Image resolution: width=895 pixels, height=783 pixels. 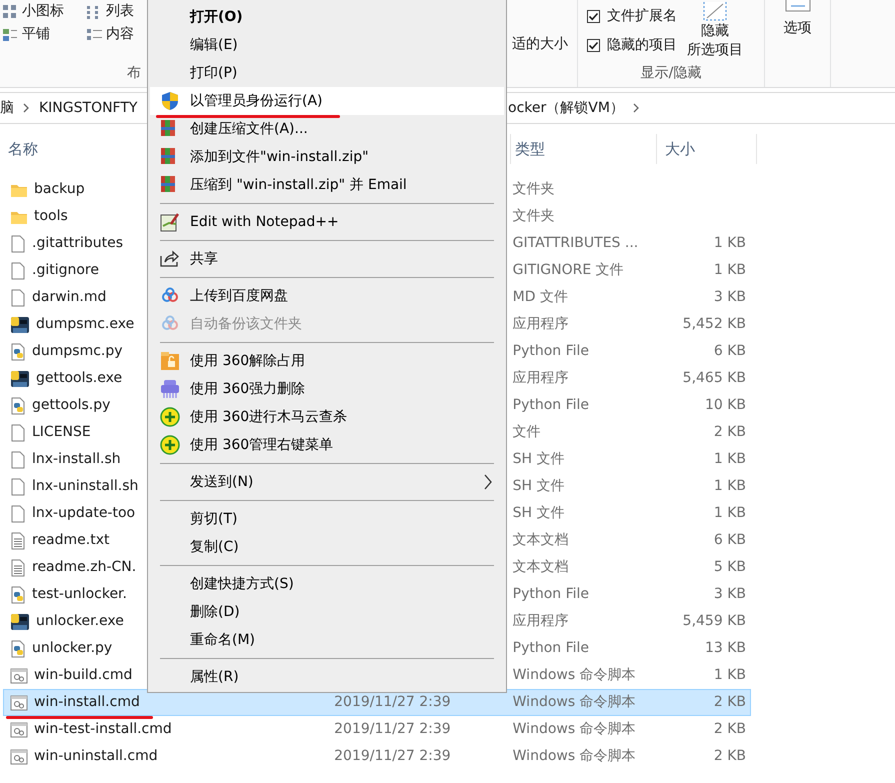 What do you see at coordinates (51, 216) in the screenshot?
I see `file-name: tools` at bounding box center [51, 216].